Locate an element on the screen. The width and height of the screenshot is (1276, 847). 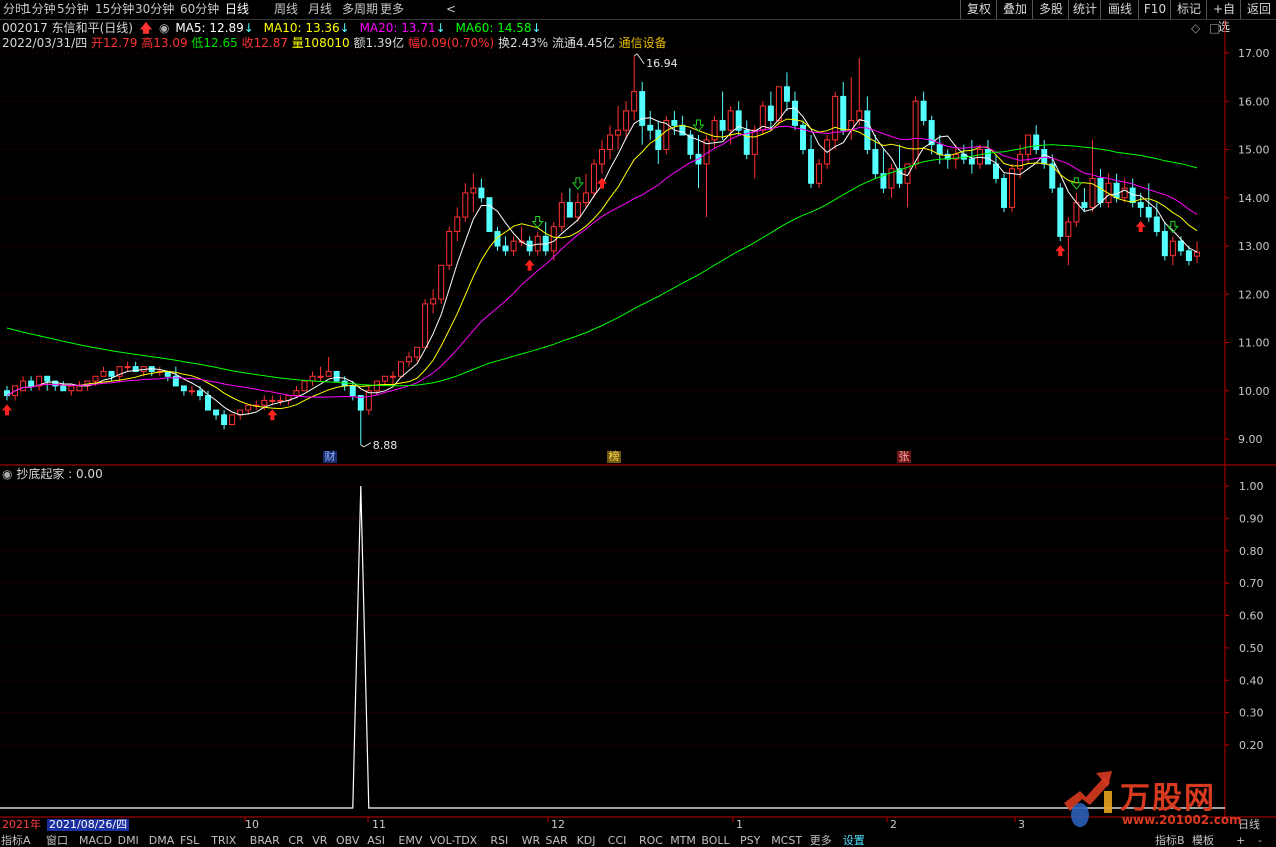
high-price-label: 16.94 is located at coordinates (662, 63).